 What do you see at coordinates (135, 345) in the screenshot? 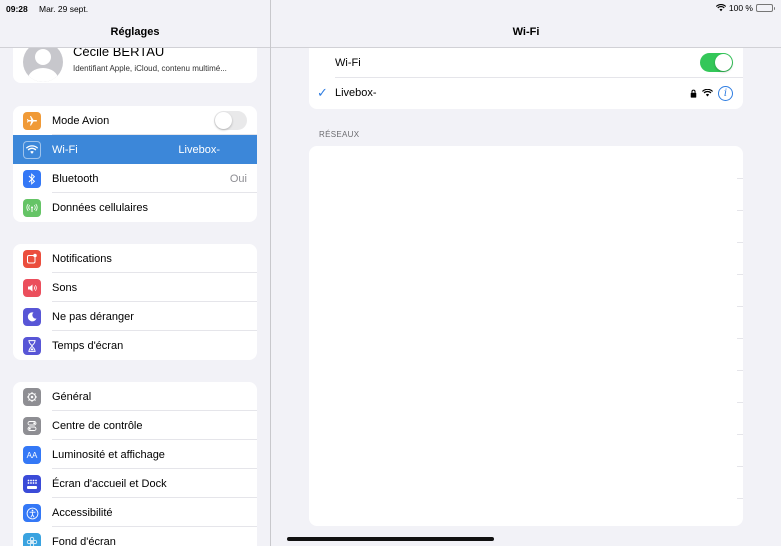
I see `sidebar-item-temps-ecran: Temps d'écran` at bounding box center [135, 345].